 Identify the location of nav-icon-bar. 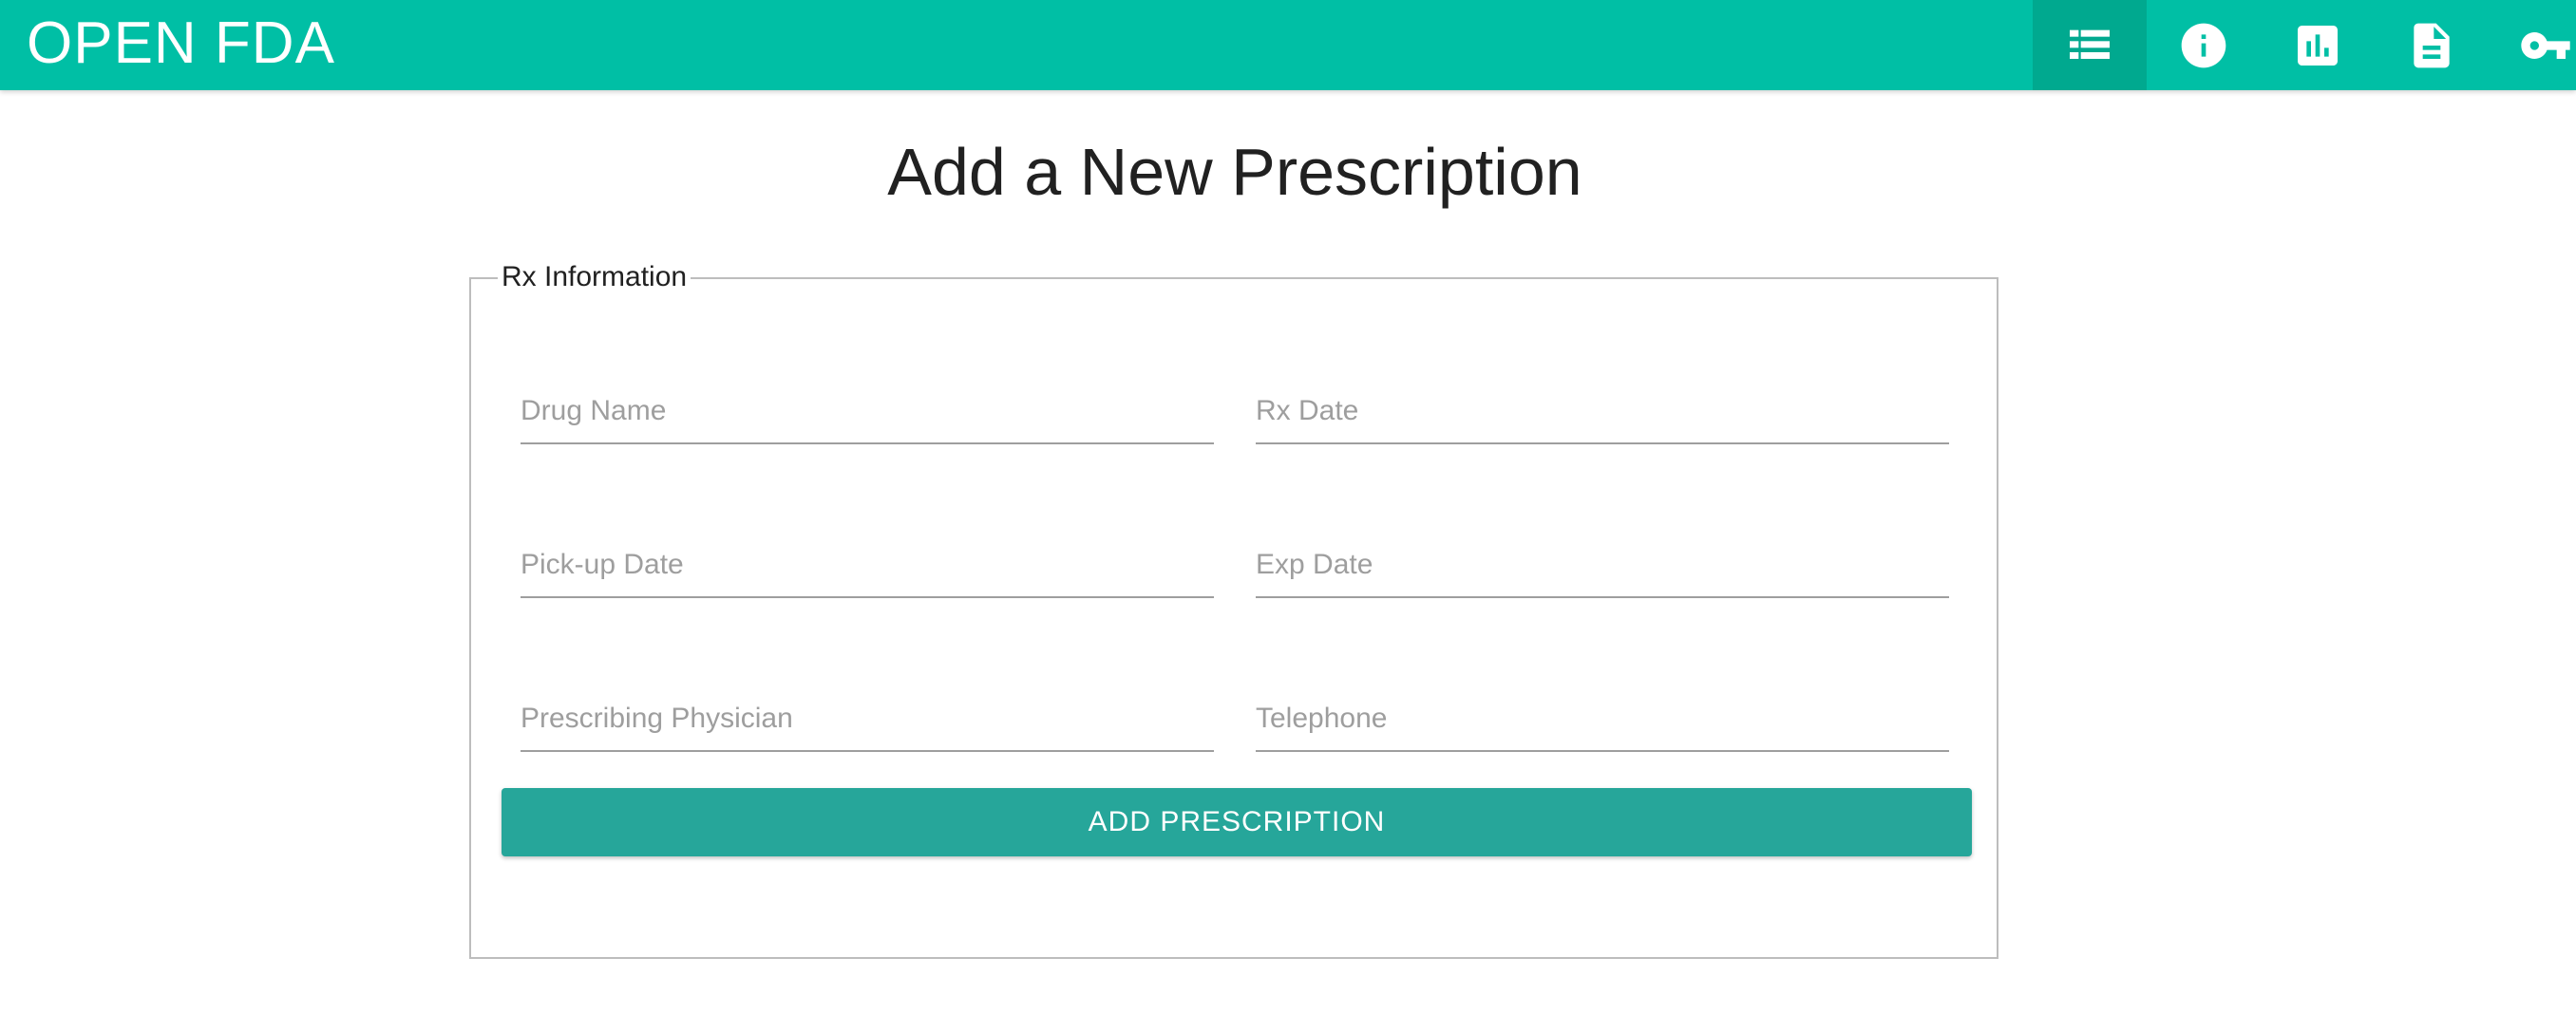
(2304, 45).